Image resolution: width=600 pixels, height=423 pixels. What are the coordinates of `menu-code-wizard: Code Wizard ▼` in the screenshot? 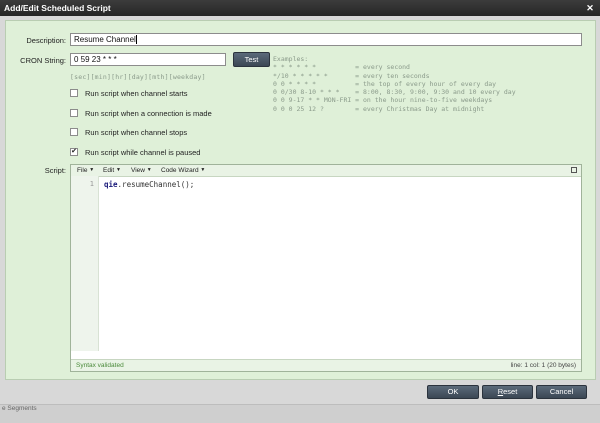 It's located at (183, 170).